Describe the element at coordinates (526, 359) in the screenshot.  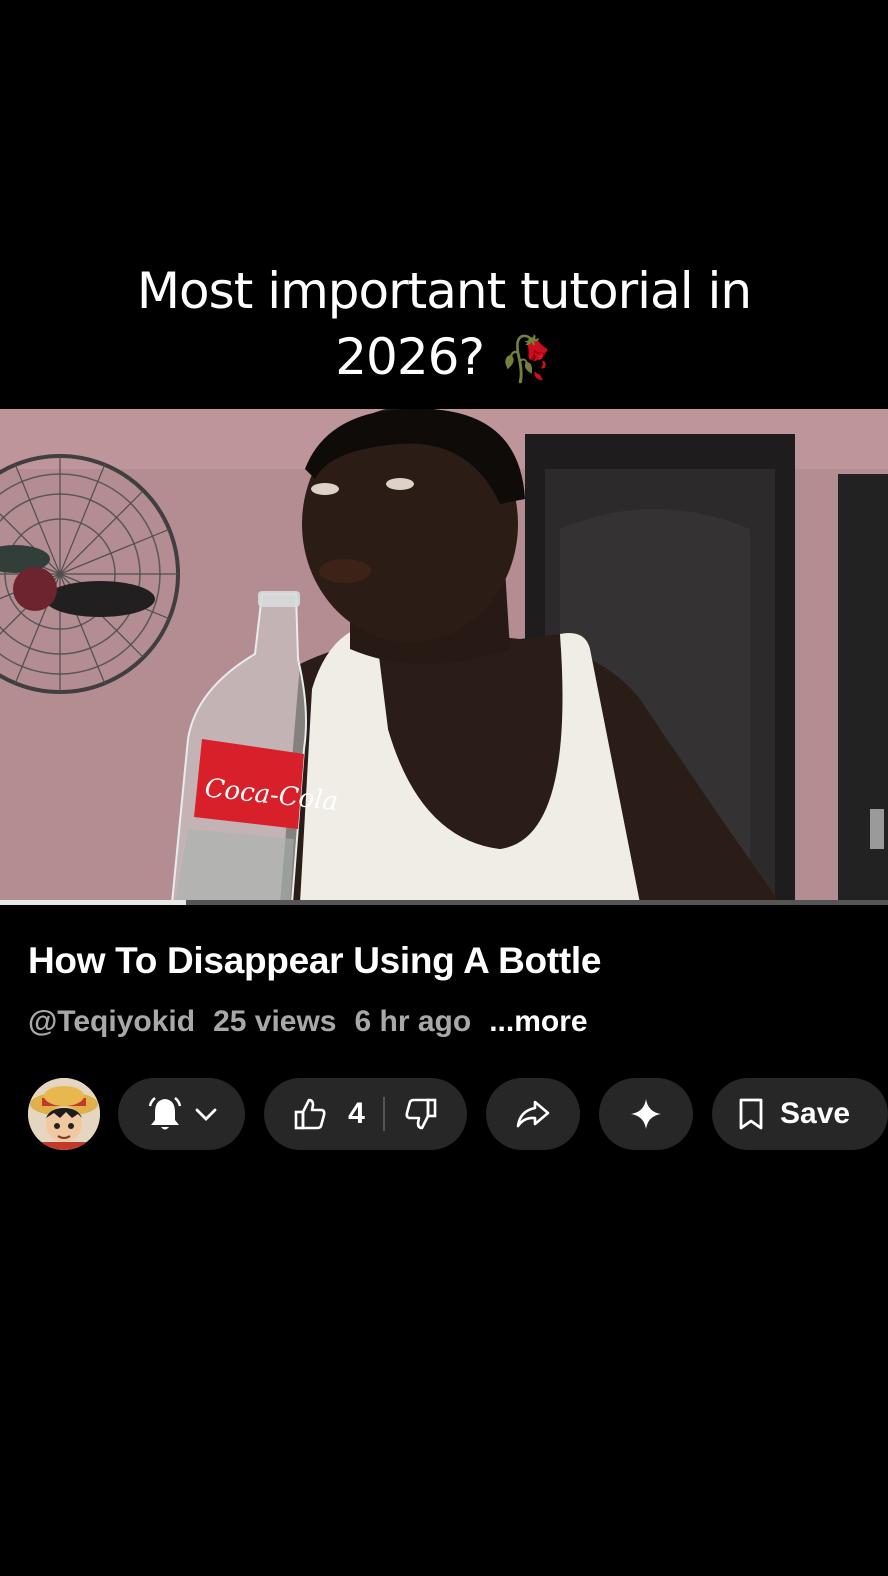
I see `wilted-rose-emoji: 🥀` at that location.